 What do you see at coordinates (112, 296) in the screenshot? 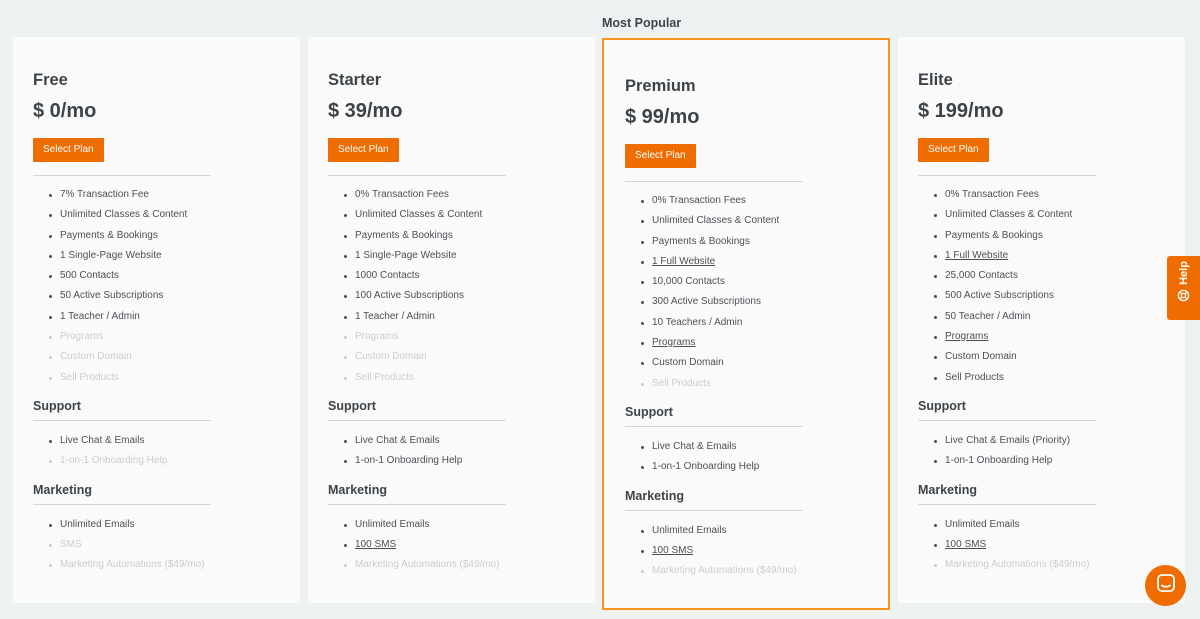
I see `feature-item-label: 50 Active Subscriptions` at bounding box center [112, 296].